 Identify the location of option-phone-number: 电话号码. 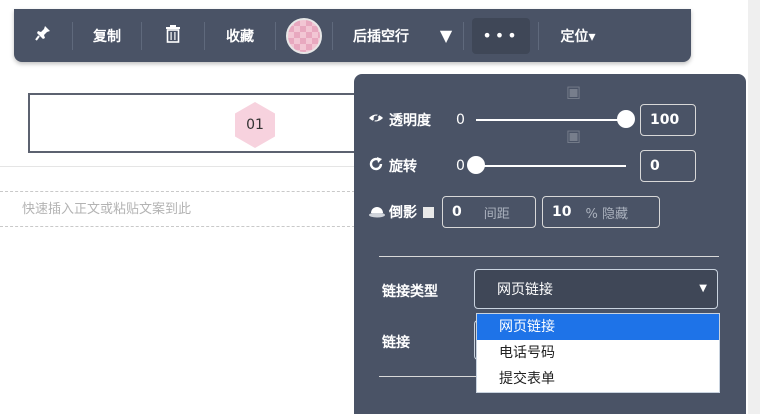
(598, 353).